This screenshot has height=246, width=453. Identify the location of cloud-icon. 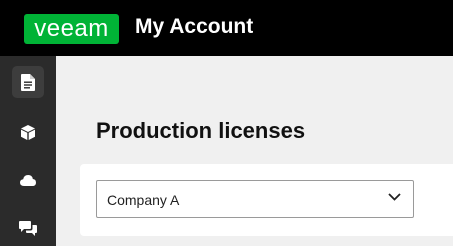
(28, 180).